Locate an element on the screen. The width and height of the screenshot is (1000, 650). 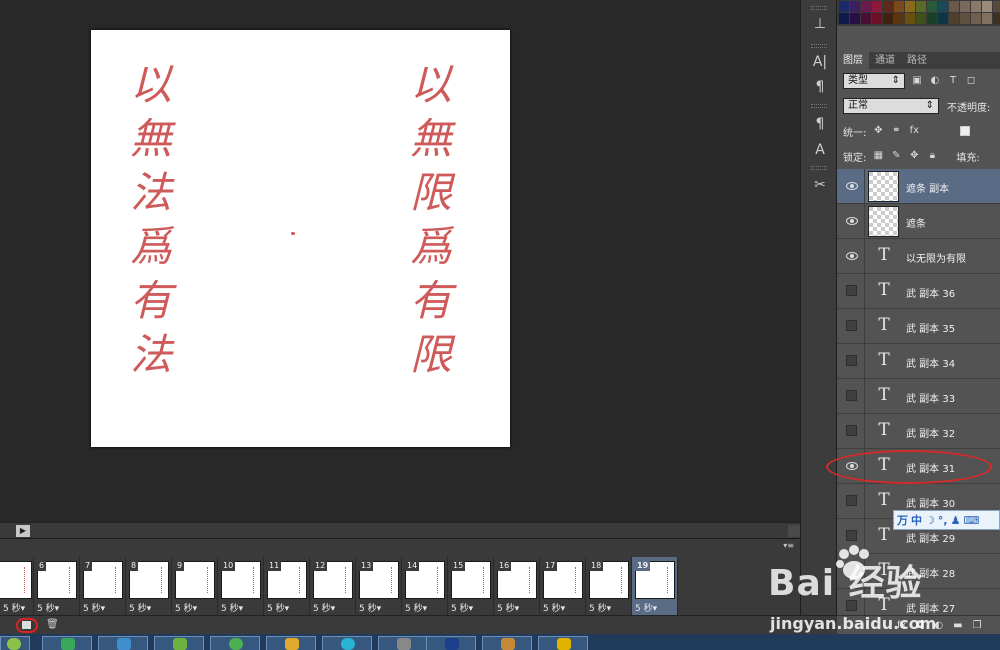
timeline-frame: 9 5 秒▾ is located at coordinates (195, 586).